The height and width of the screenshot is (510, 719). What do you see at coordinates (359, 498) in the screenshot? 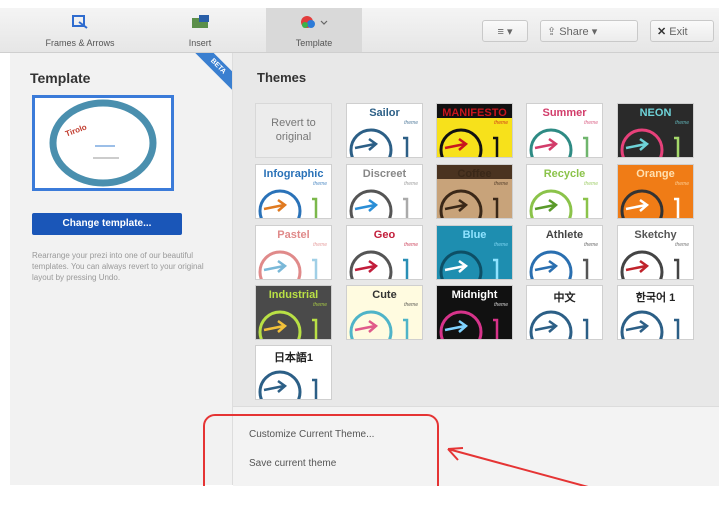
I see `bottom-strip` at bounding box center [359, 498].